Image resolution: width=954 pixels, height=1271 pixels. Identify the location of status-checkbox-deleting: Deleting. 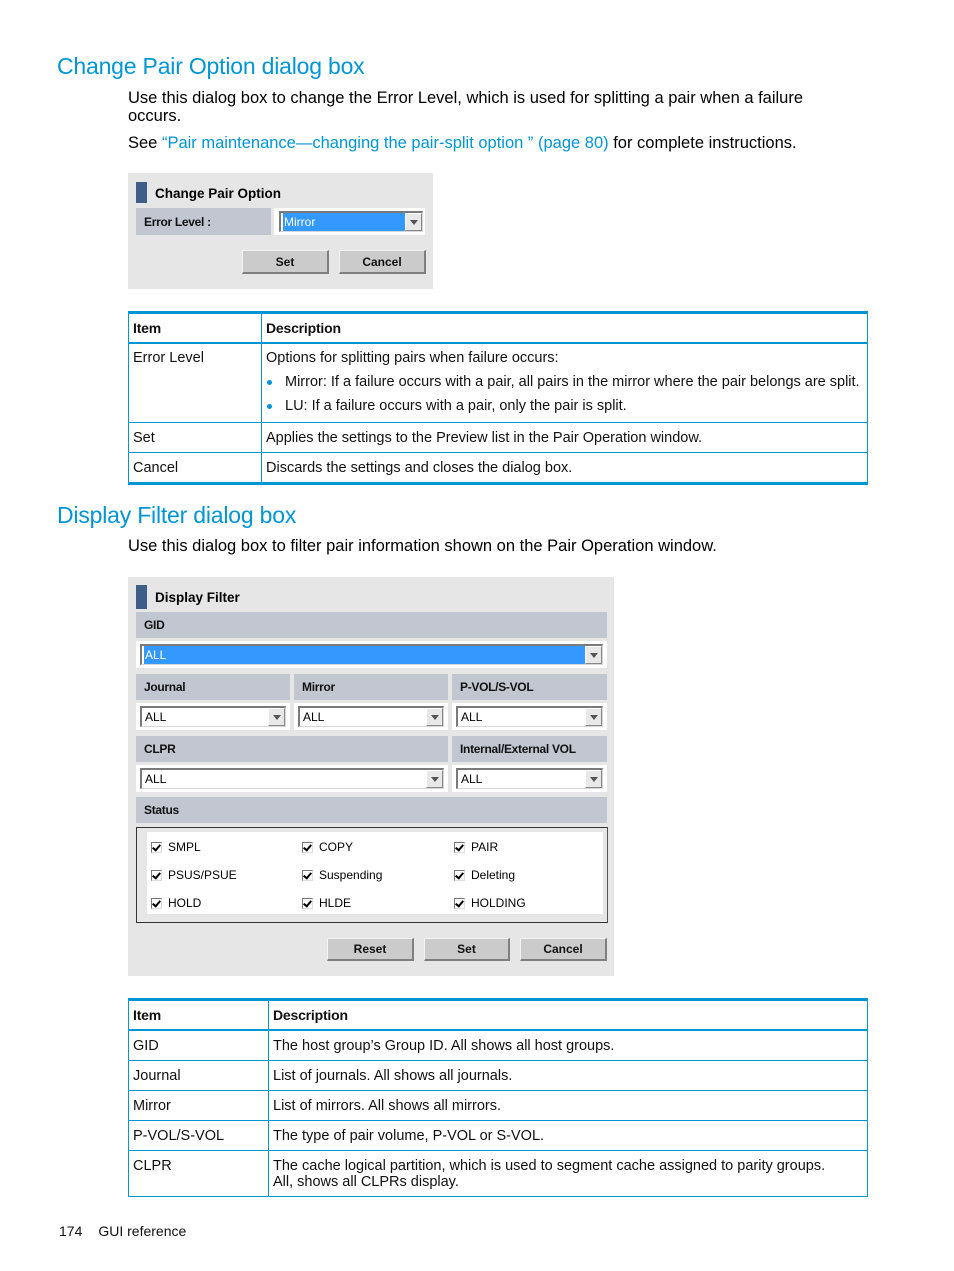
(484, 875).